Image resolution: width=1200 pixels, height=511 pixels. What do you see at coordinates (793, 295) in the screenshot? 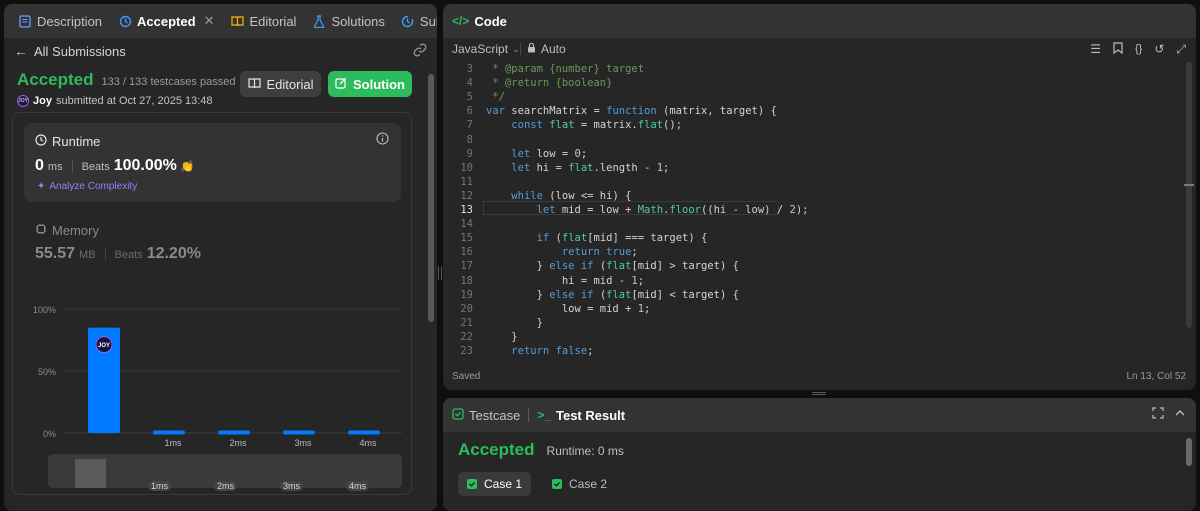
I see `code-line: 19 } else if (flat[mid] < target) {` at bounding box center [793, 295].